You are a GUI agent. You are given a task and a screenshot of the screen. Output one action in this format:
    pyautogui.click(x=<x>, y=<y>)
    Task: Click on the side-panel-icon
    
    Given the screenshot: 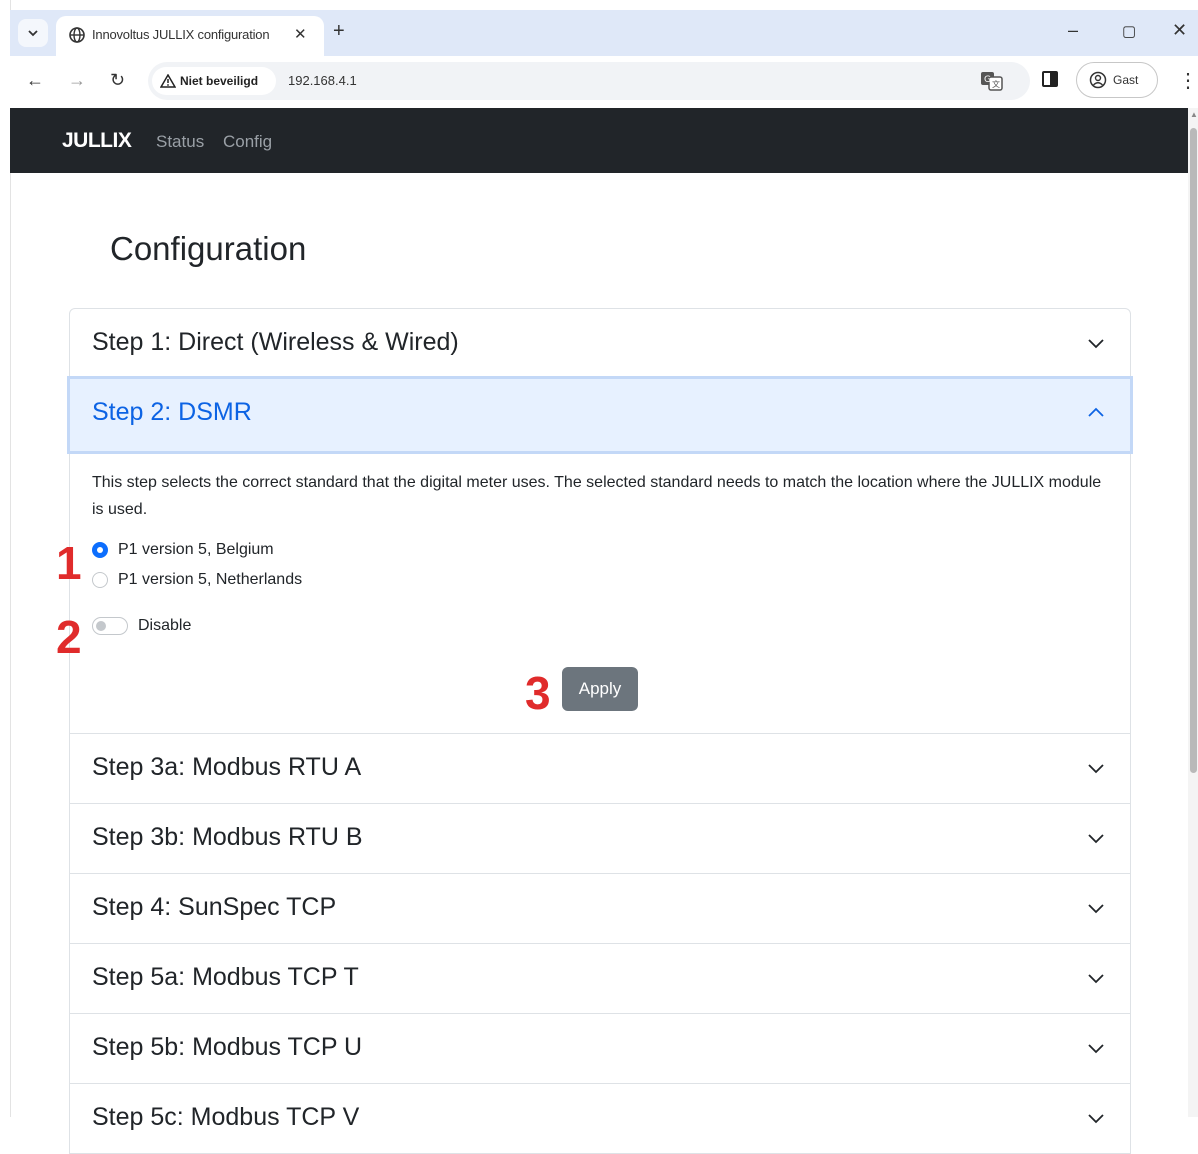 What is the action you would take?
    pyautogui.click(x=1050, y=79)
    